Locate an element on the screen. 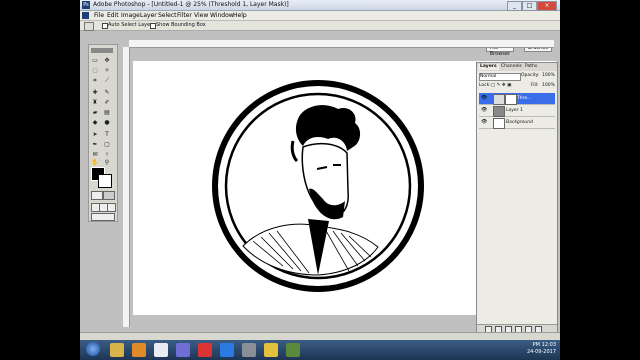  tab-channels: Channels is located at coordinates (511, 67).